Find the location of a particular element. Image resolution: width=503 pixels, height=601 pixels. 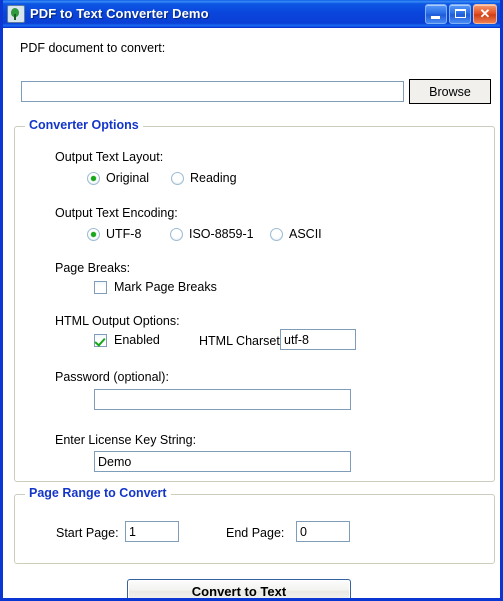

output-text-layout-label: Output Text Layout: is located at coordinates (109, 157).